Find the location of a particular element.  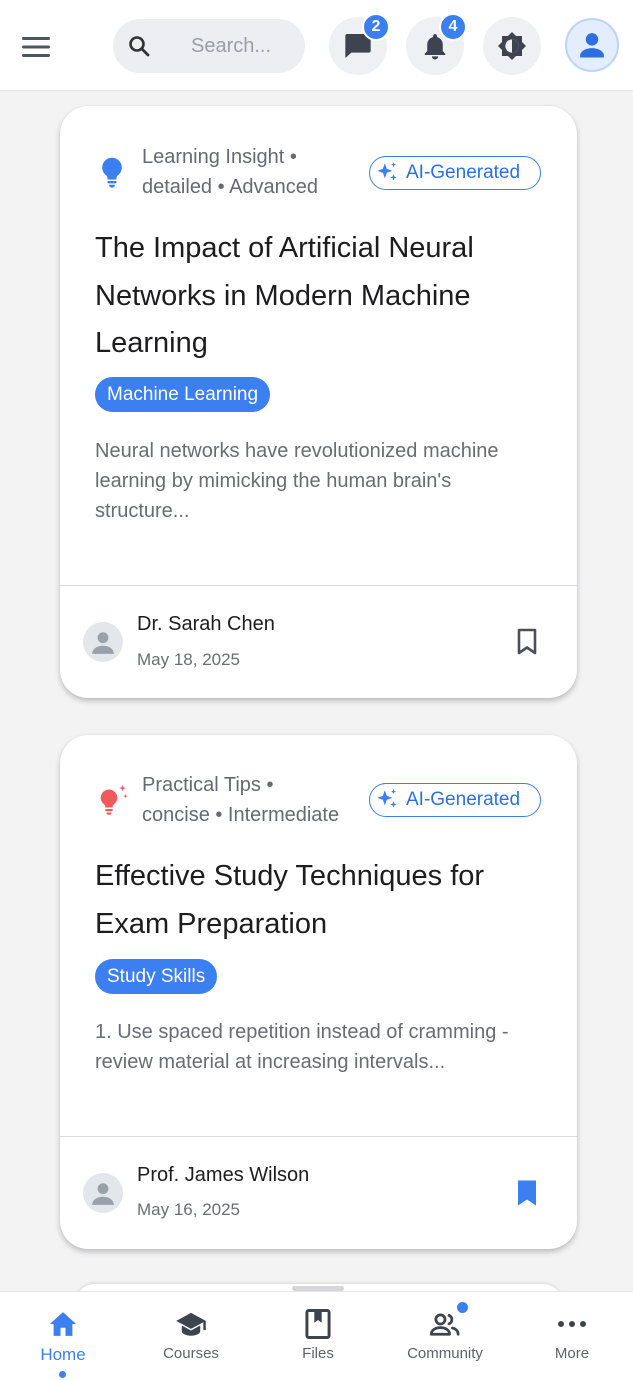

brightness-icon is located at coordinates (512, 46).